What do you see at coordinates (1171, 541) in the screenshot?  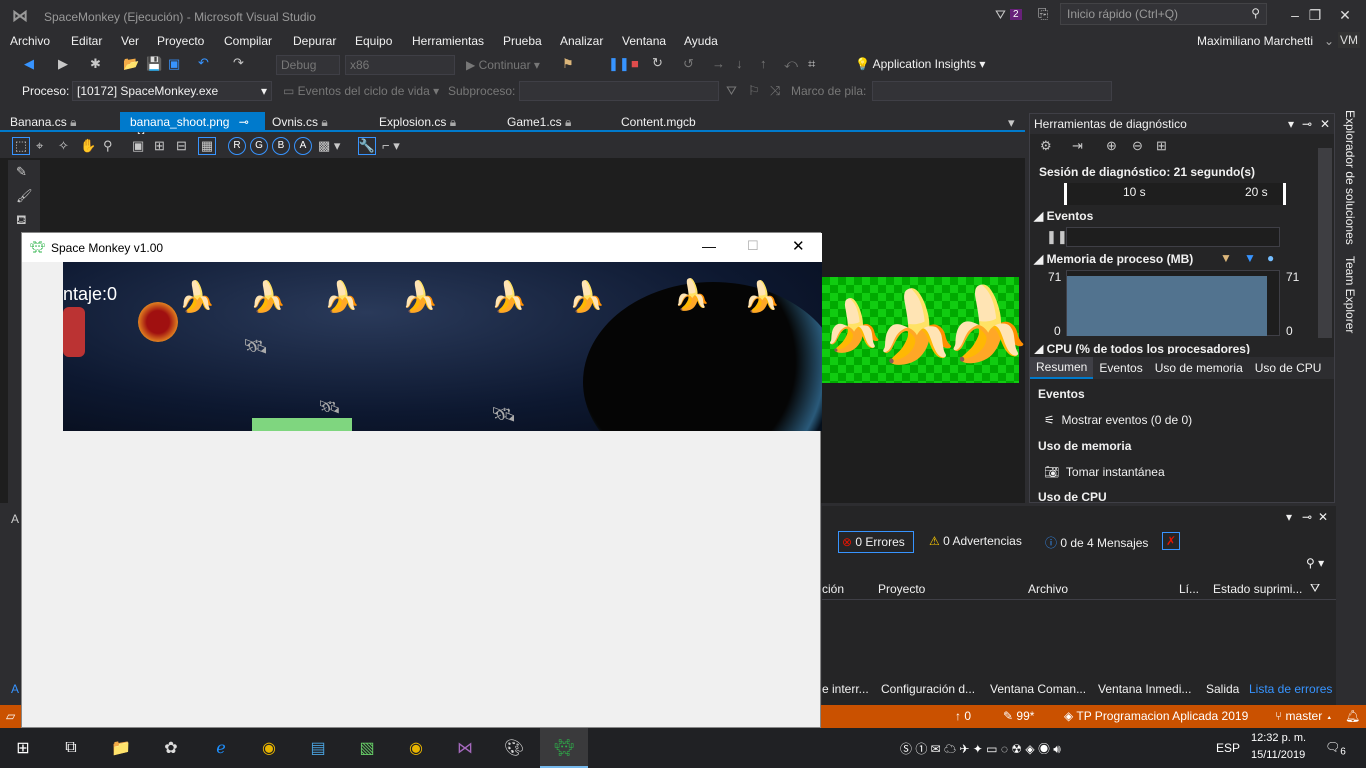 I see `build-intellisense-icon: ✗` at bounding box center [1171, 541].